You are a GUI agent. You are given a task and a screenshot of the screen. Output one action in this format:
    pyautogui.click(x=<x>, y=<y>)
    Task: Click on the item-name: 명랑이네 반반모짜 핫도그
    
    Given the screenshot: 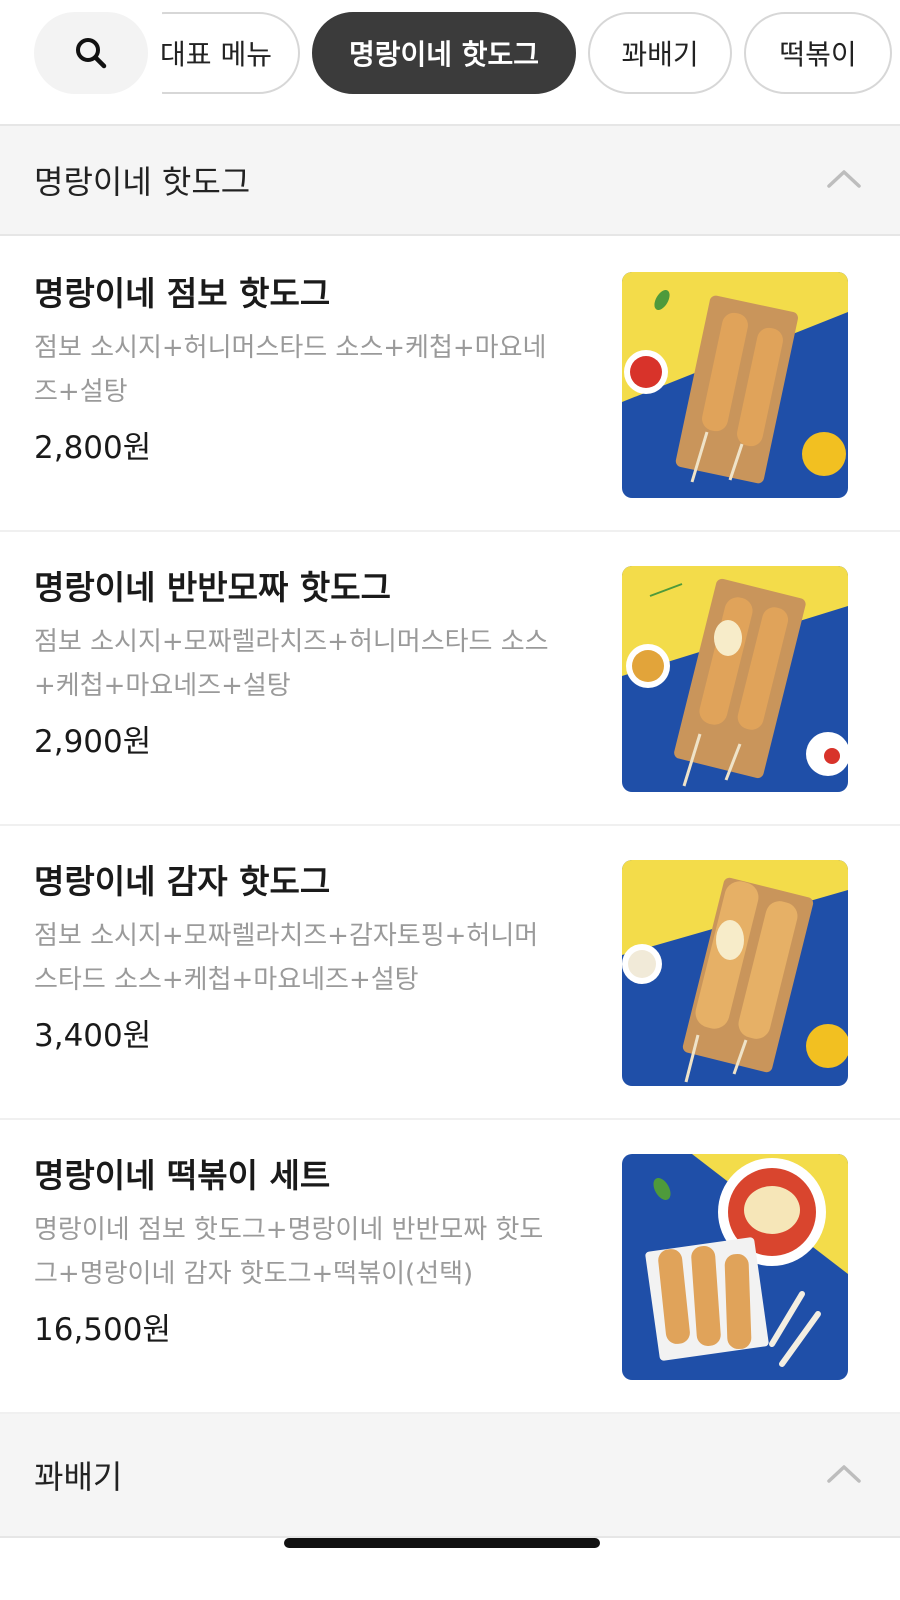 What is the action you would take?
    pyautogui.click(x=212, y=587)
    